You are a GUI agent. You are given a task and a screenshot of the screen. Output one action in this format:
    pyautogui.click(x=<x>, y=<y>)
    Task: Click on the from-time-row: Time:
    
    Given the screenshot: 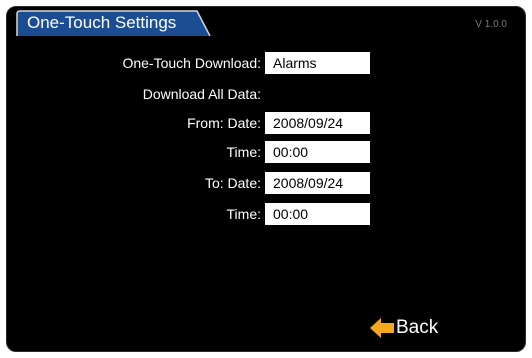 What is the action you would take?
    pyautogui.click(x=266, y=152)
    